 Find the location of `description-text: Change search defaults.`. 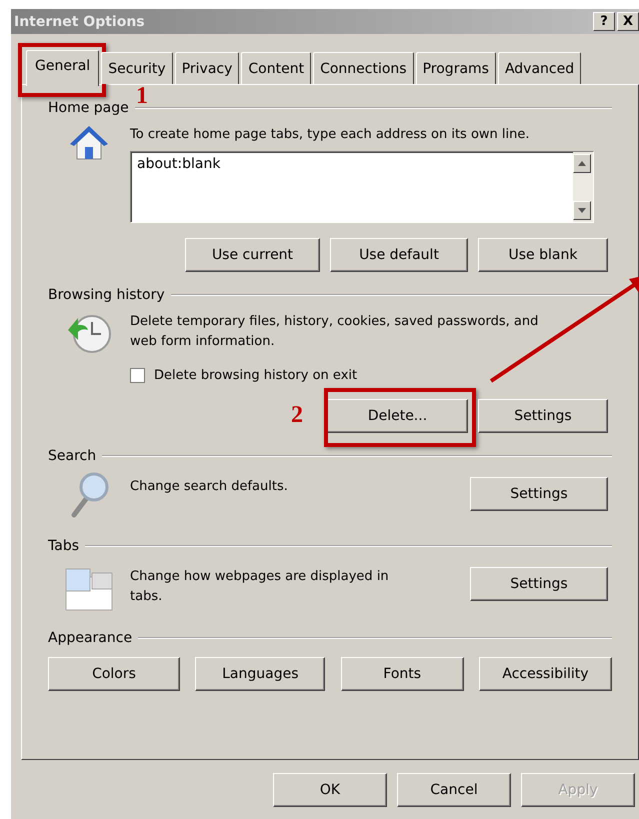

description-text: Change search defaults. is located at coordinates (209, 487).